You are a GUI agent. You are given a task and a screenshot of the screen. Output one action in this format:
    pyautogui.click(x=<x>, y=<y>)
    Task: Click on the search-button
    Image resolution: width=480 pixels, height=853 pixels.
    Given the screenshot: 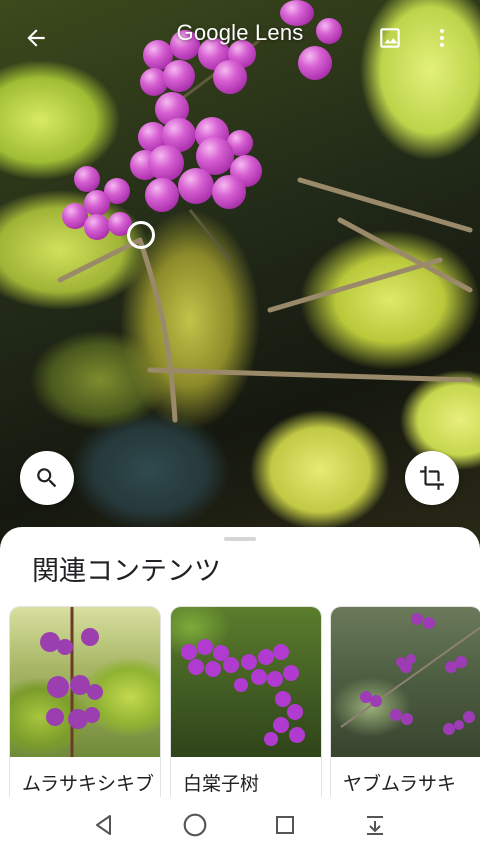 What is the action you would take?
    pyautogui.click(x=47, y=478)
    